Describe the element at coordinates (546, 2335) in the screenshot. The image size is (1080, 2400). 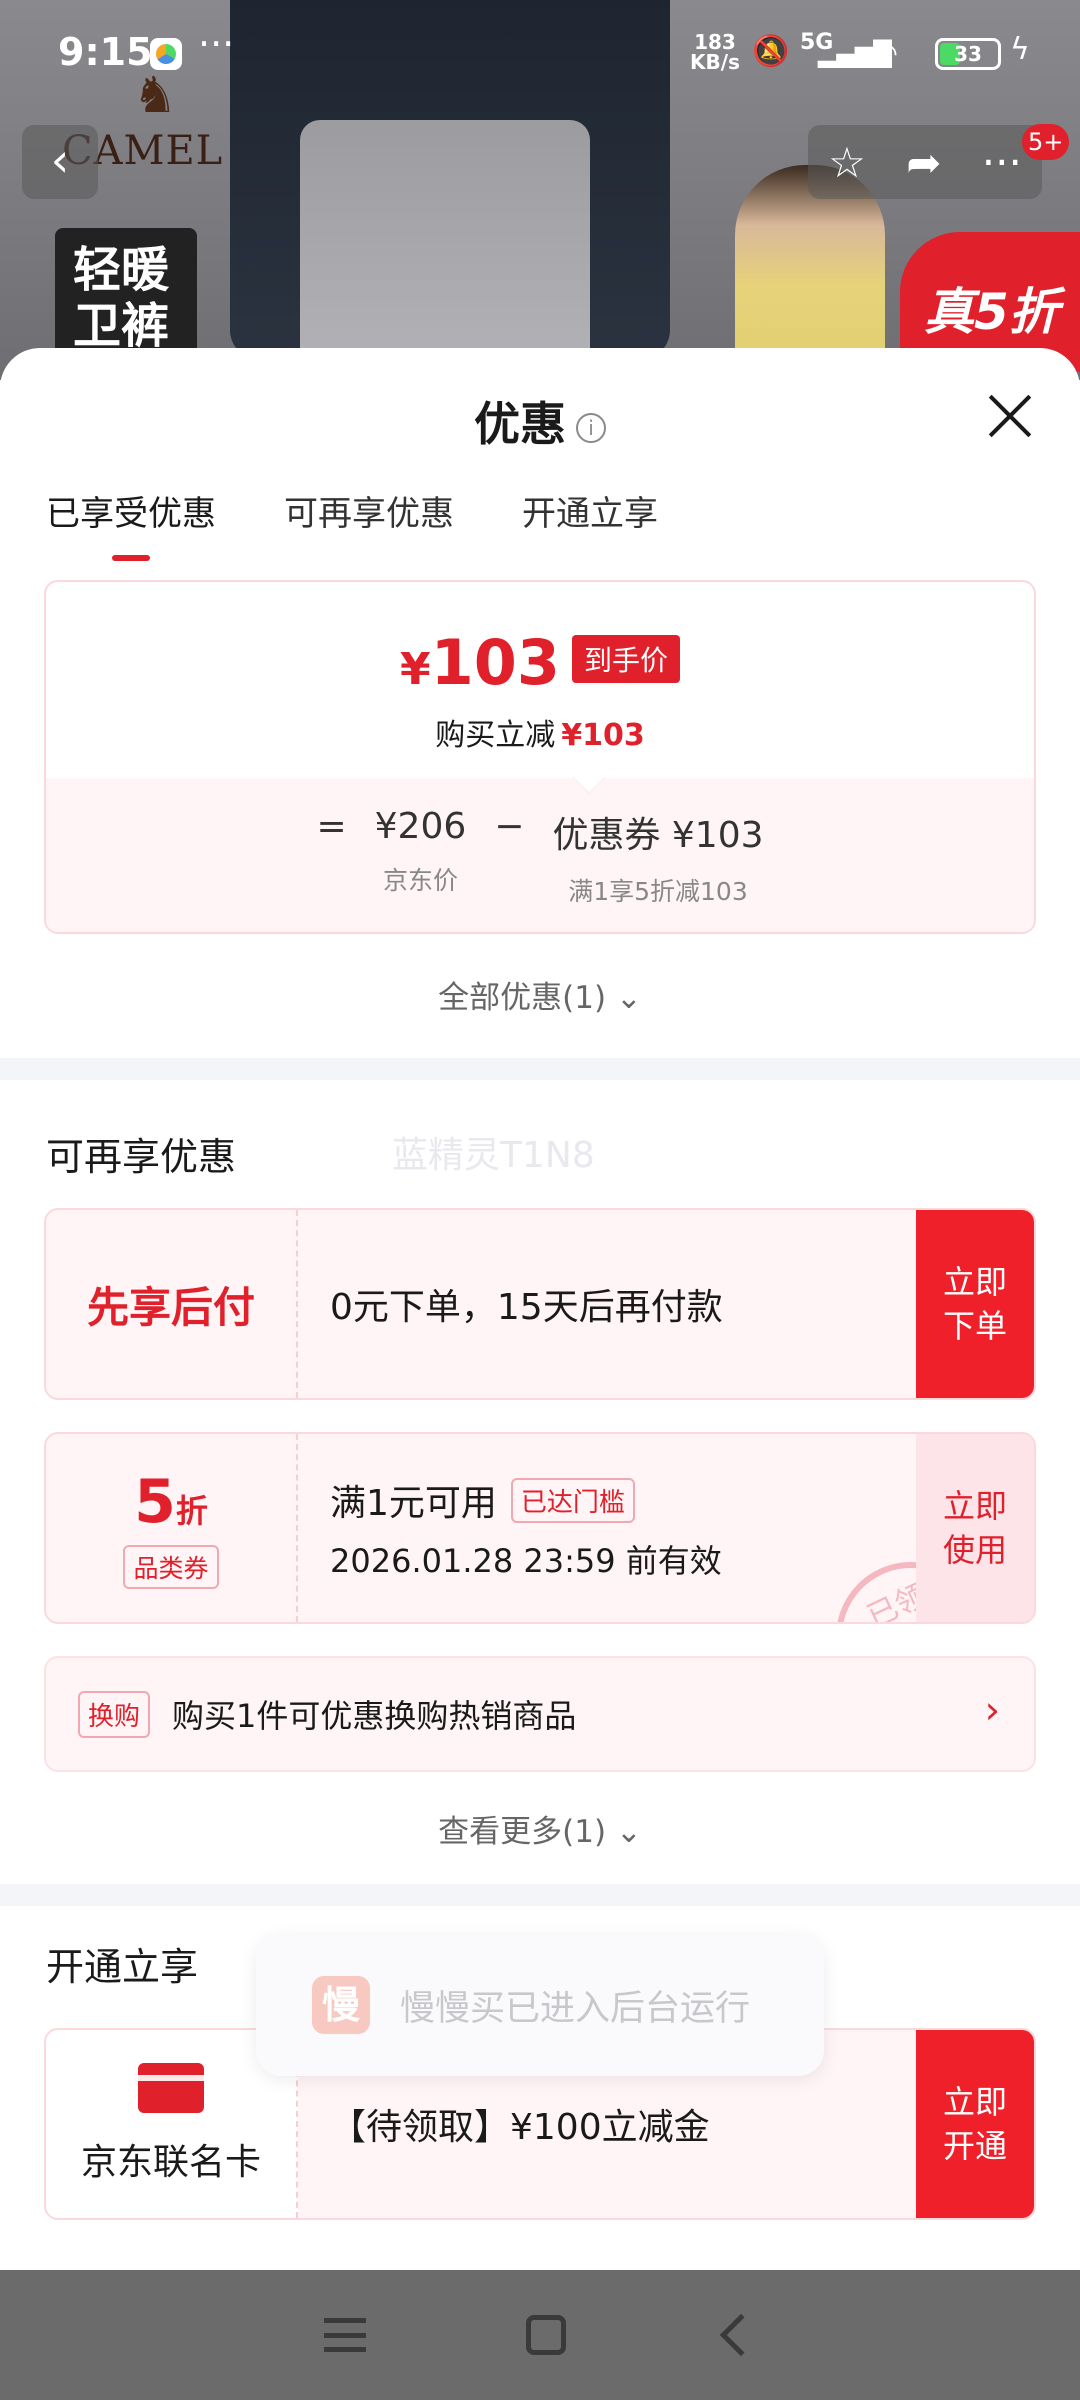
I see `home-square-icon` at that location.